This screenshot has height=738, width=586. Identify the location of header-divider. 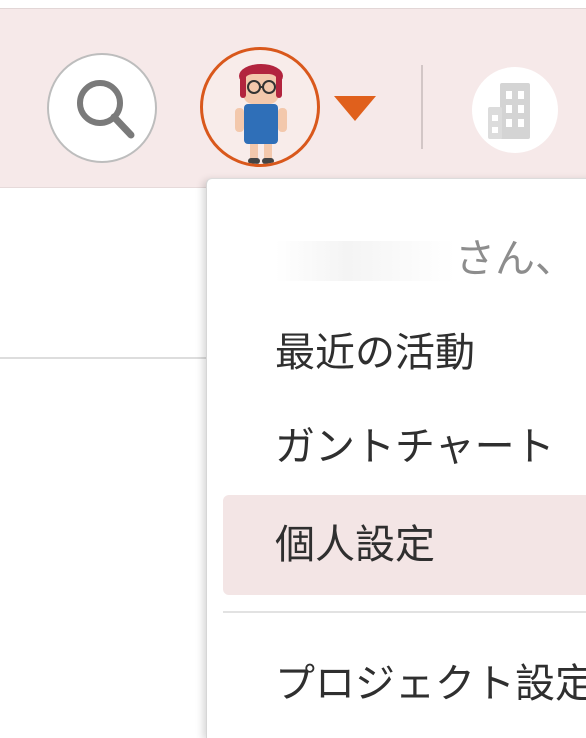
(422, 107).